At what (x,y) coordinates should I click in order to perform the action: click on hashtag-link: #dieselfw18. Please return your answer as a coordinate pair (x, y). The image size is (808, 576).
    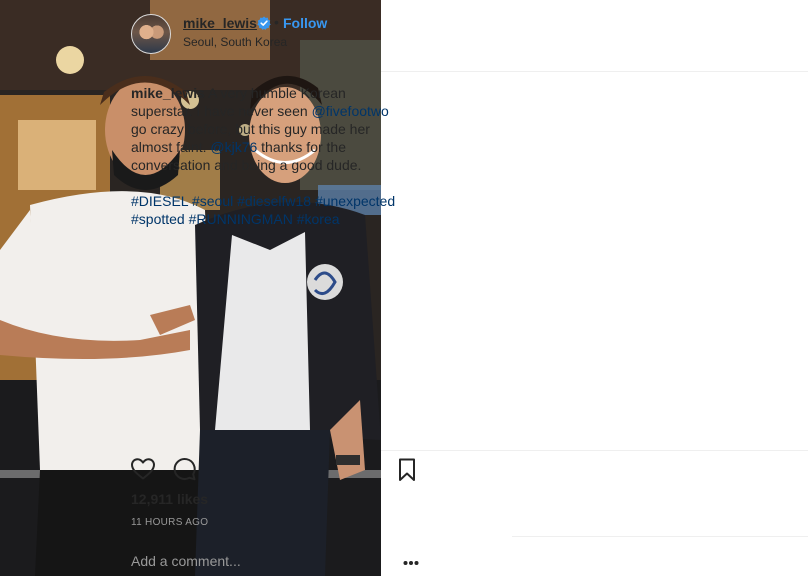
    Looking at the image, I should click on (274, 201).